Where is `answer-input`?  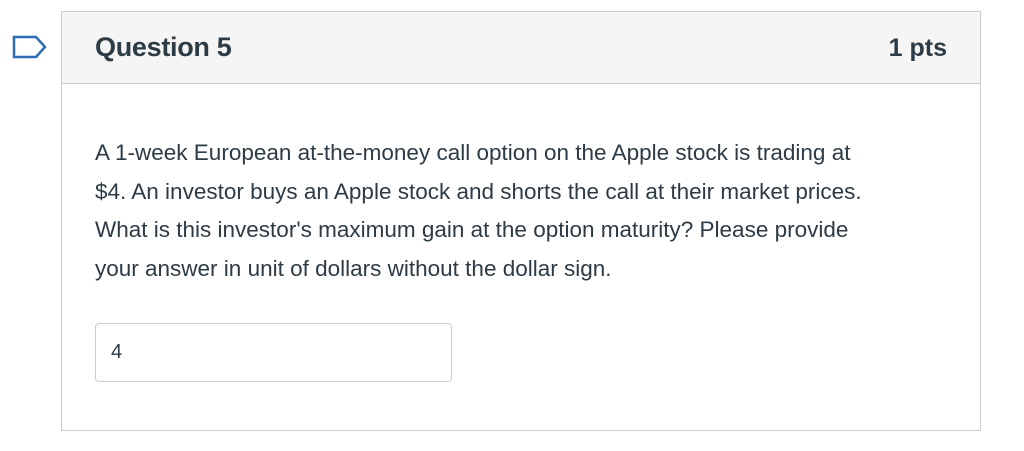 answer-input is located at coordinates (273, 352).